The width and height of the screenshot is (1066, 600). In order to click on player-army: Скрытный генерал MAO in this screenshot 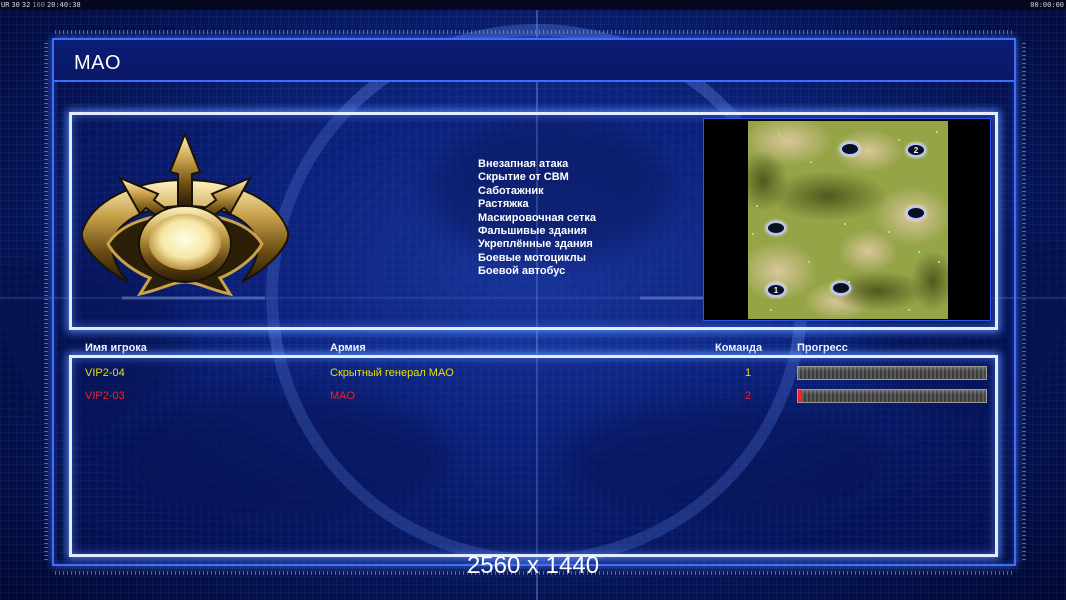, I will do `click(392, 373)`.